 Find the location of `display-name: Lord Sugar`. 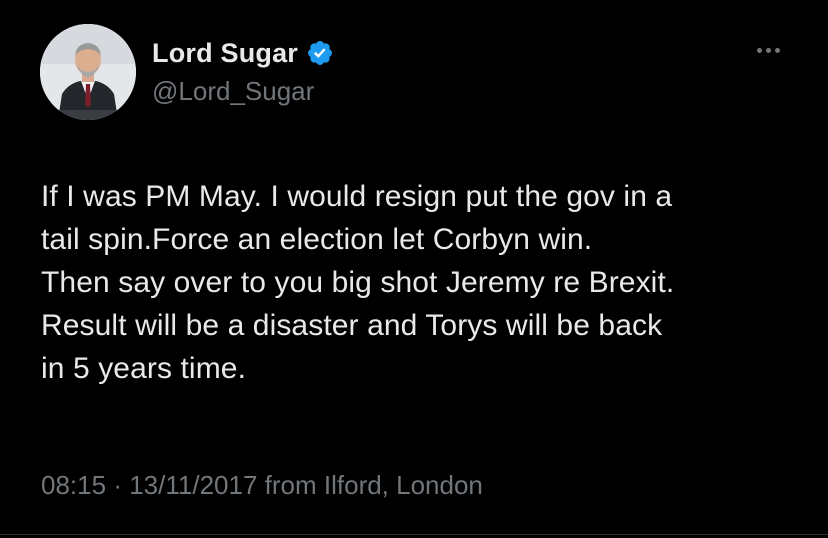

display-name: Lord Sugar is located at coordinates (225, 53).